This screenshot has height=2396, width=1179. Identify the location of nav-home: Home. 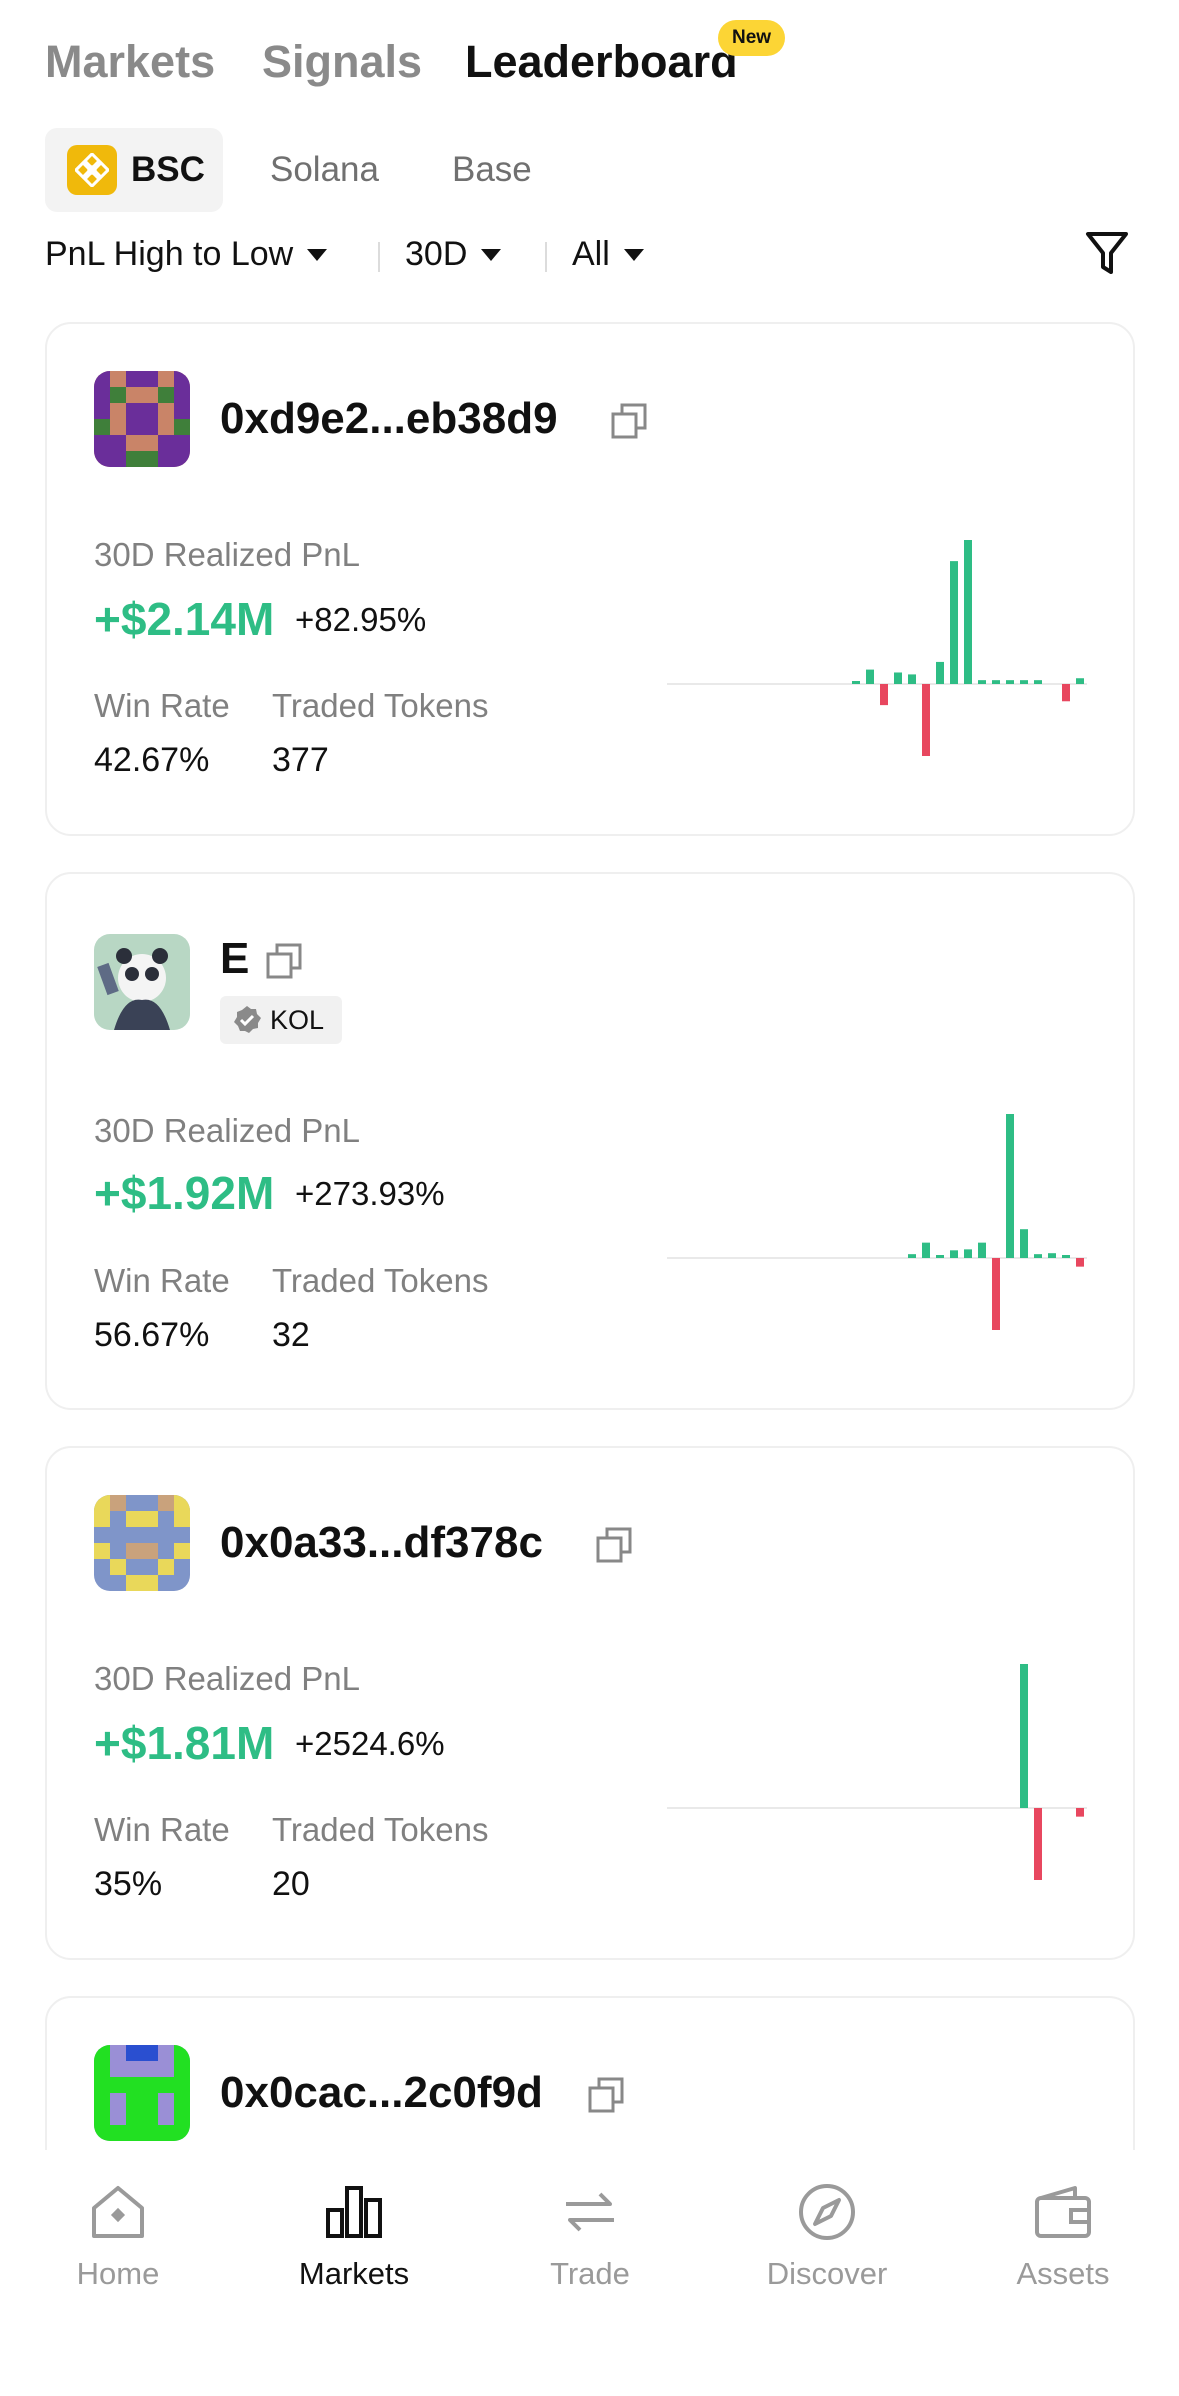
(118, 2236).